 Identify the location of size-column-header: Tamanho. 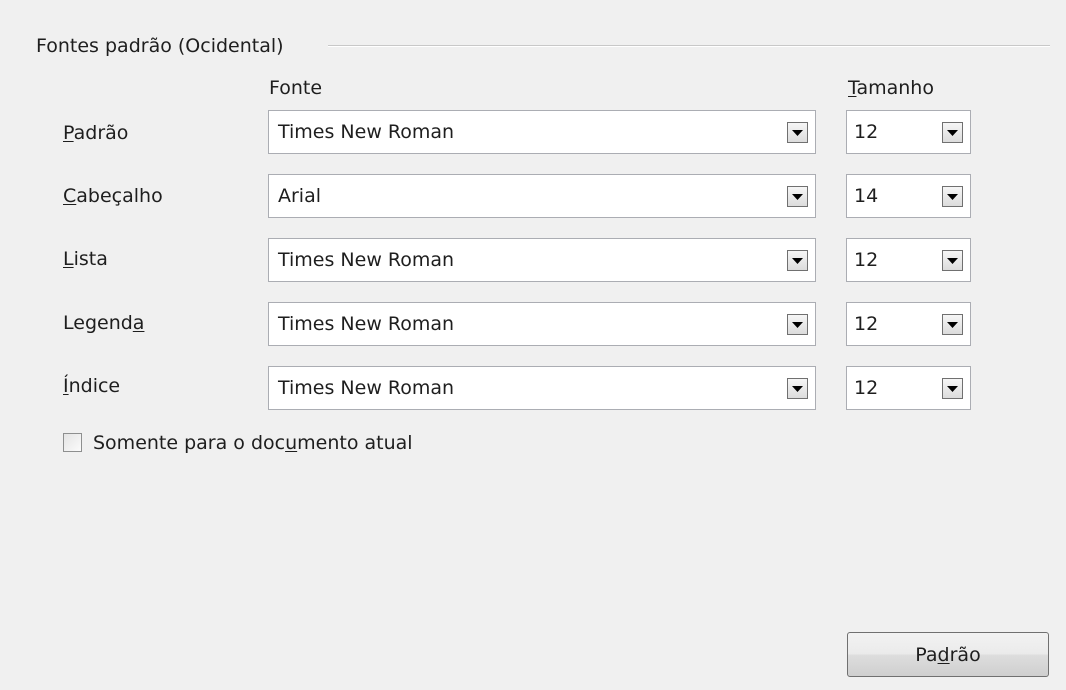
(891, 88).